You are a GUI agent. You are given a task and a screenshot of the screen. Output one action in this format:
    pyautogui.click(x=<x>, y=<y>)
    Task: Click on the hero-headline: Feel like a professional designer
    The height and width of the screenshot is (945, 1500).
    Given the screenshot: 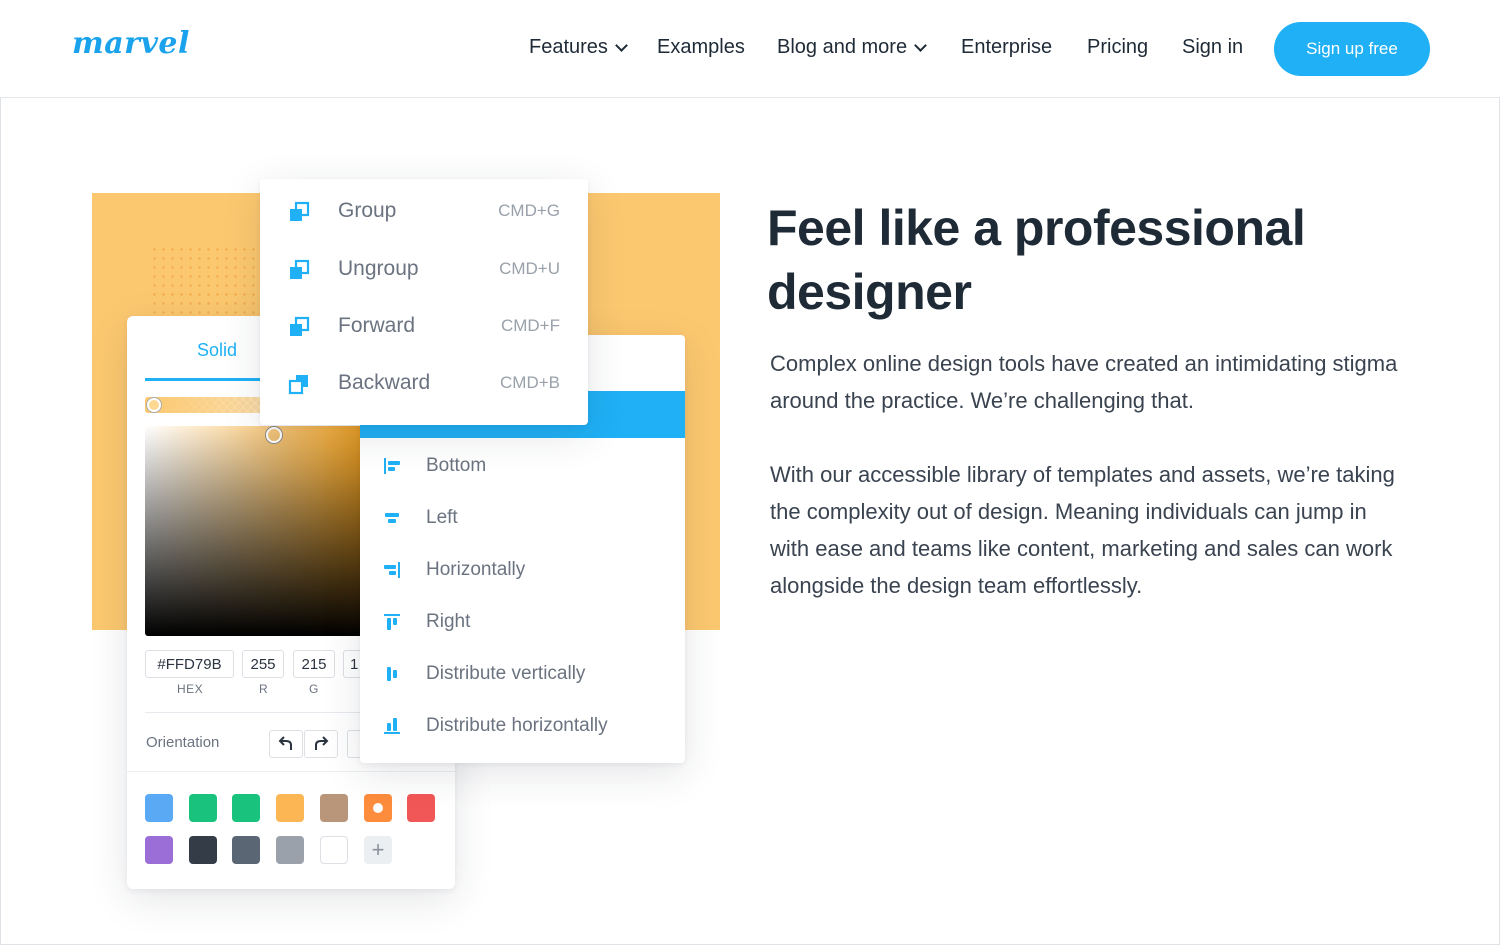 What is the action you would take?
    pyautogui.click(x=1036, y=260)
    